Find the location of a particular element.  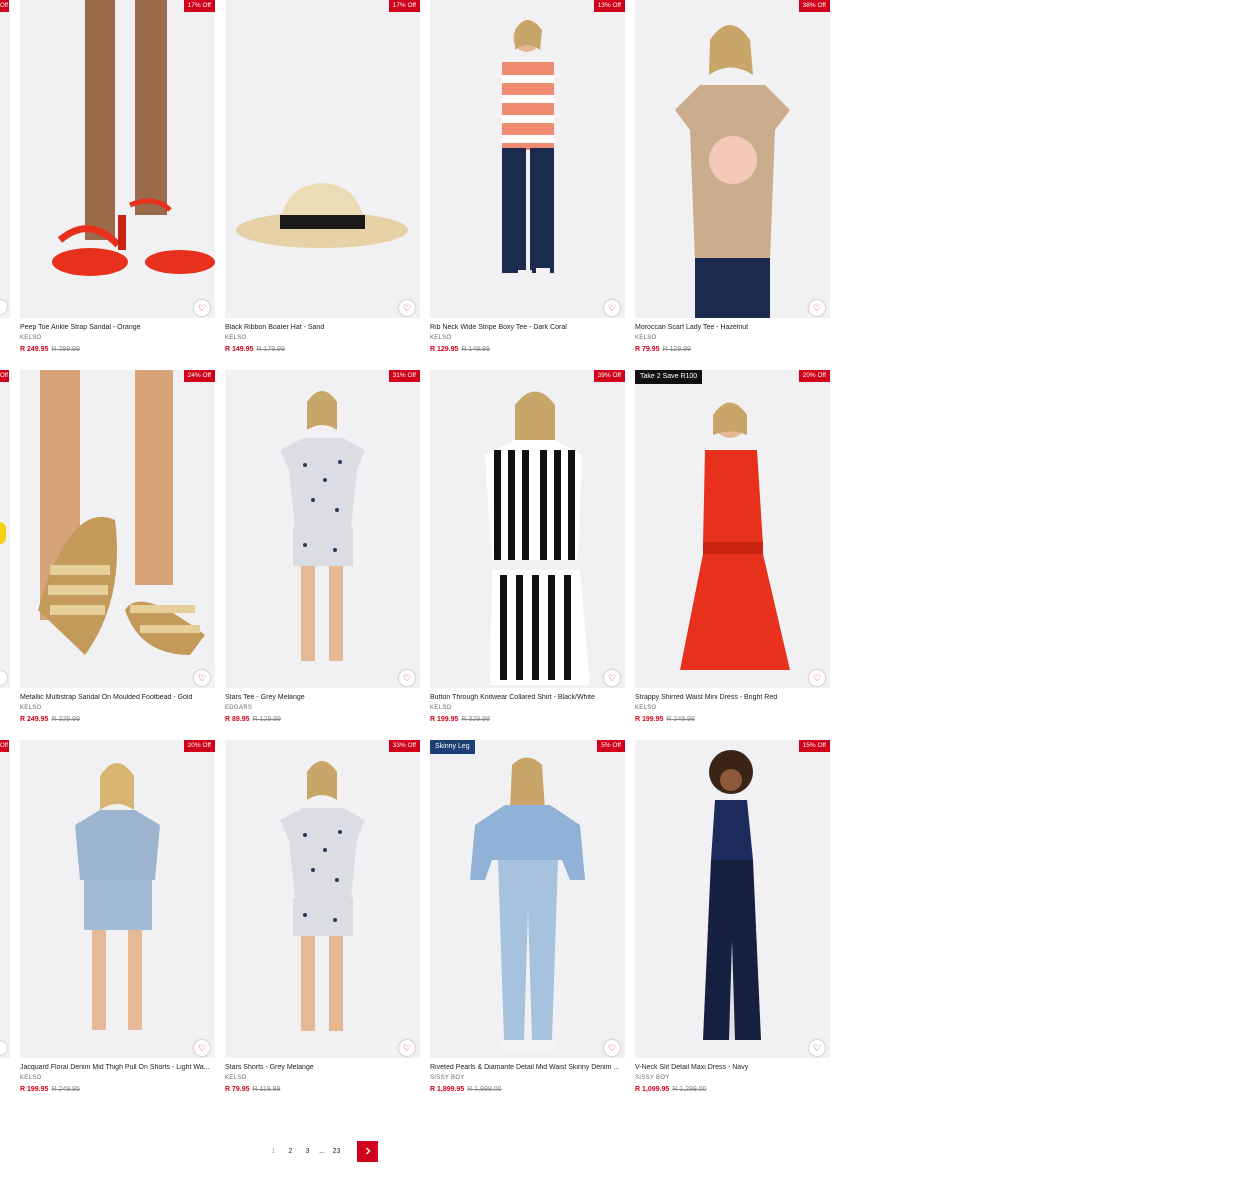

discount-badge: 33% Off is located at coordinates (404, 746).